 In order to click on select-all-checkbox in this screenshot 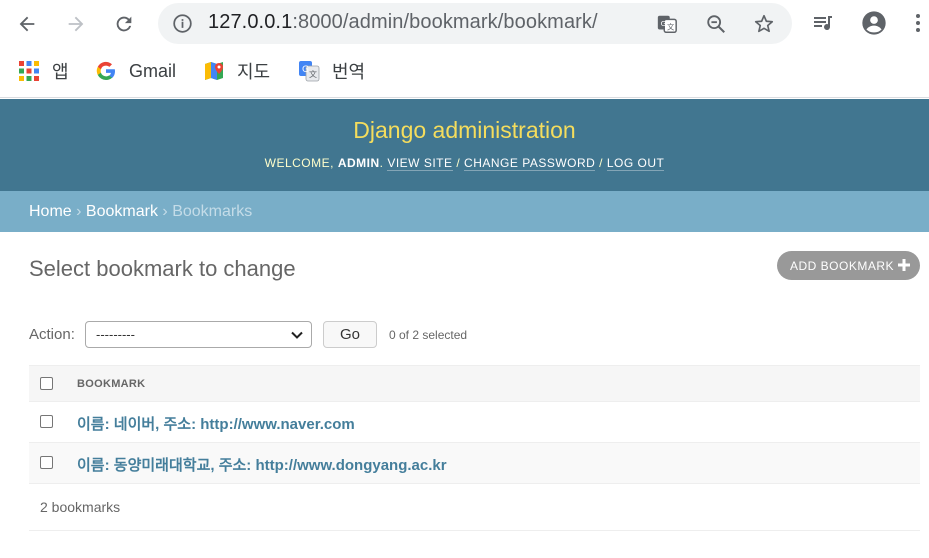, I will do `click(46, 383)`.